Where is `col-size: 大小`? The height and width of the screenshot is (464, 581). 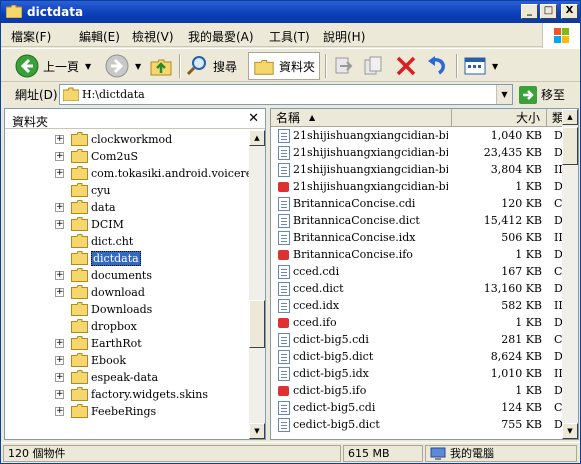
col-size: 大小 is located at coordinates (499, 118).